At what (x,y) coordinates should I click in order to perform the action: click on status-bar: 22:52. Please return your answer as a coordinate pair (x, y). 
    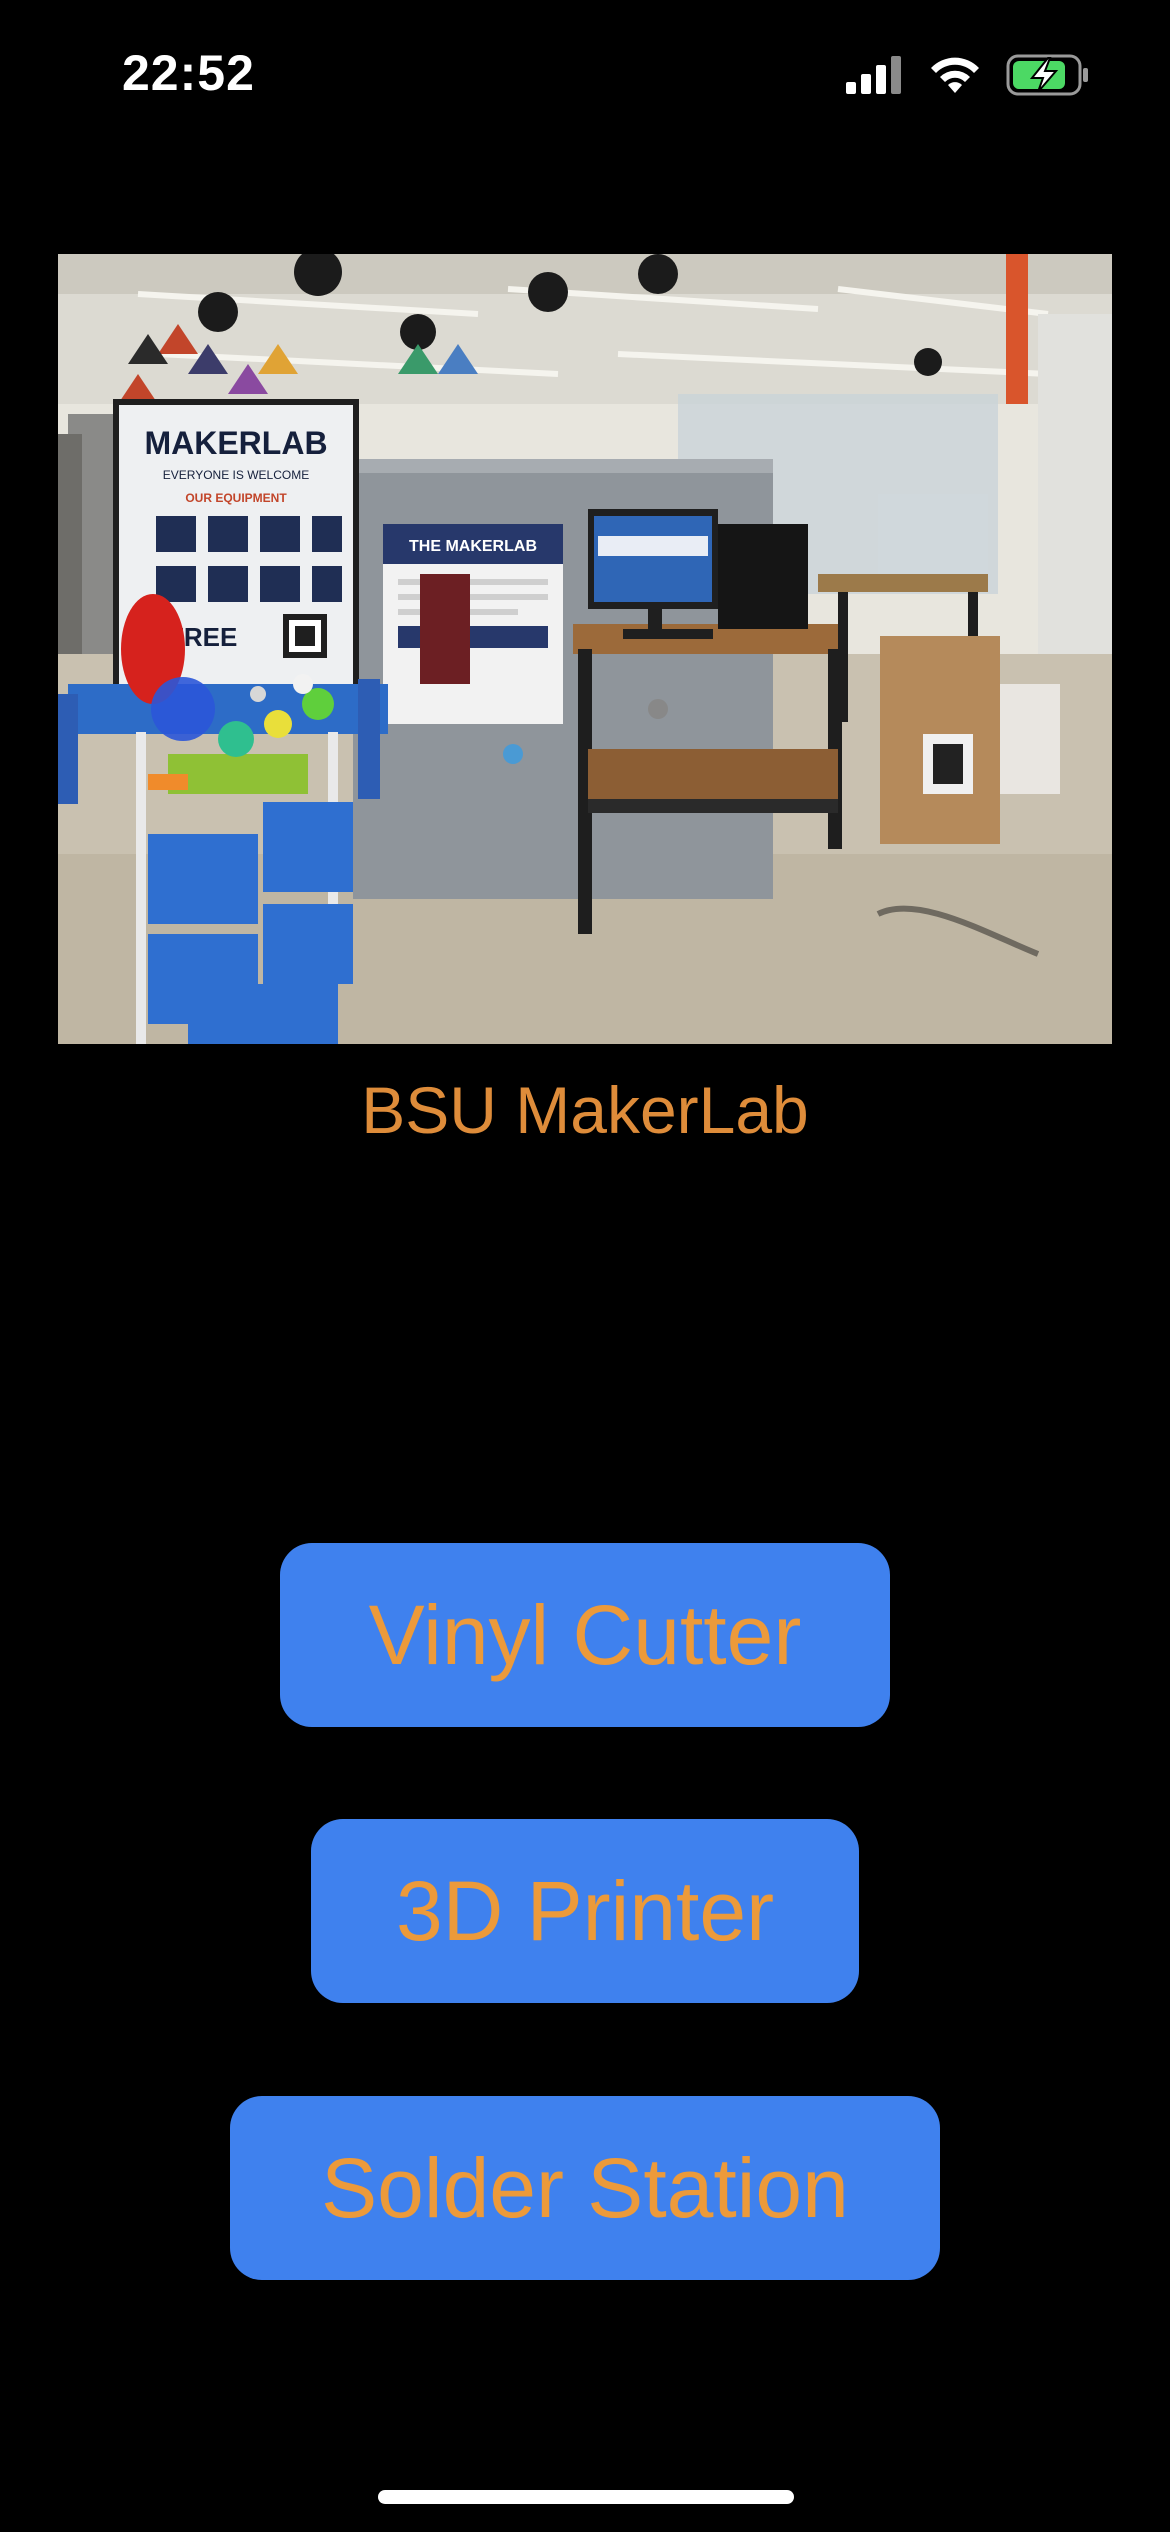
    Looking at the image, I should click on (585, 75).